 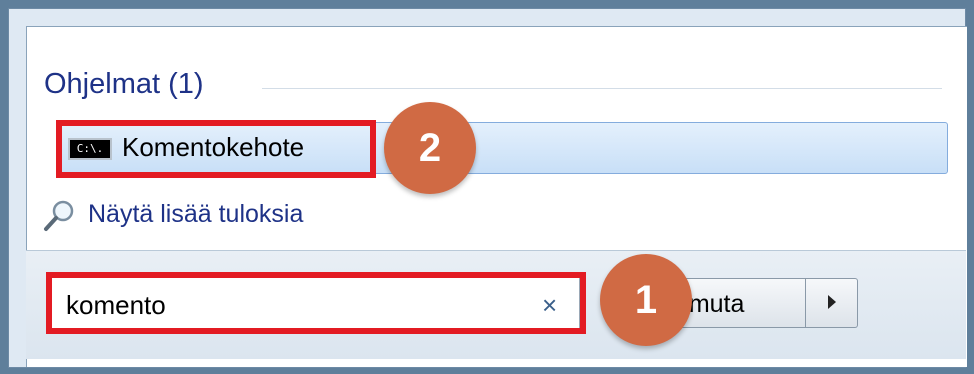 What do you see at coordinates (602, 88) in the screenshot?
I see `section-divider` at bounding box center [602, 88].